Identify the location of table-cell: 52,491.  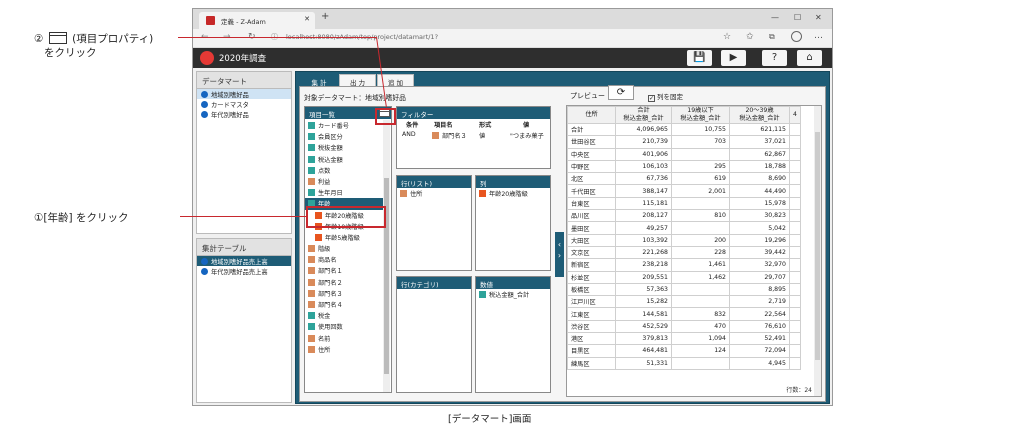
(759, 339).